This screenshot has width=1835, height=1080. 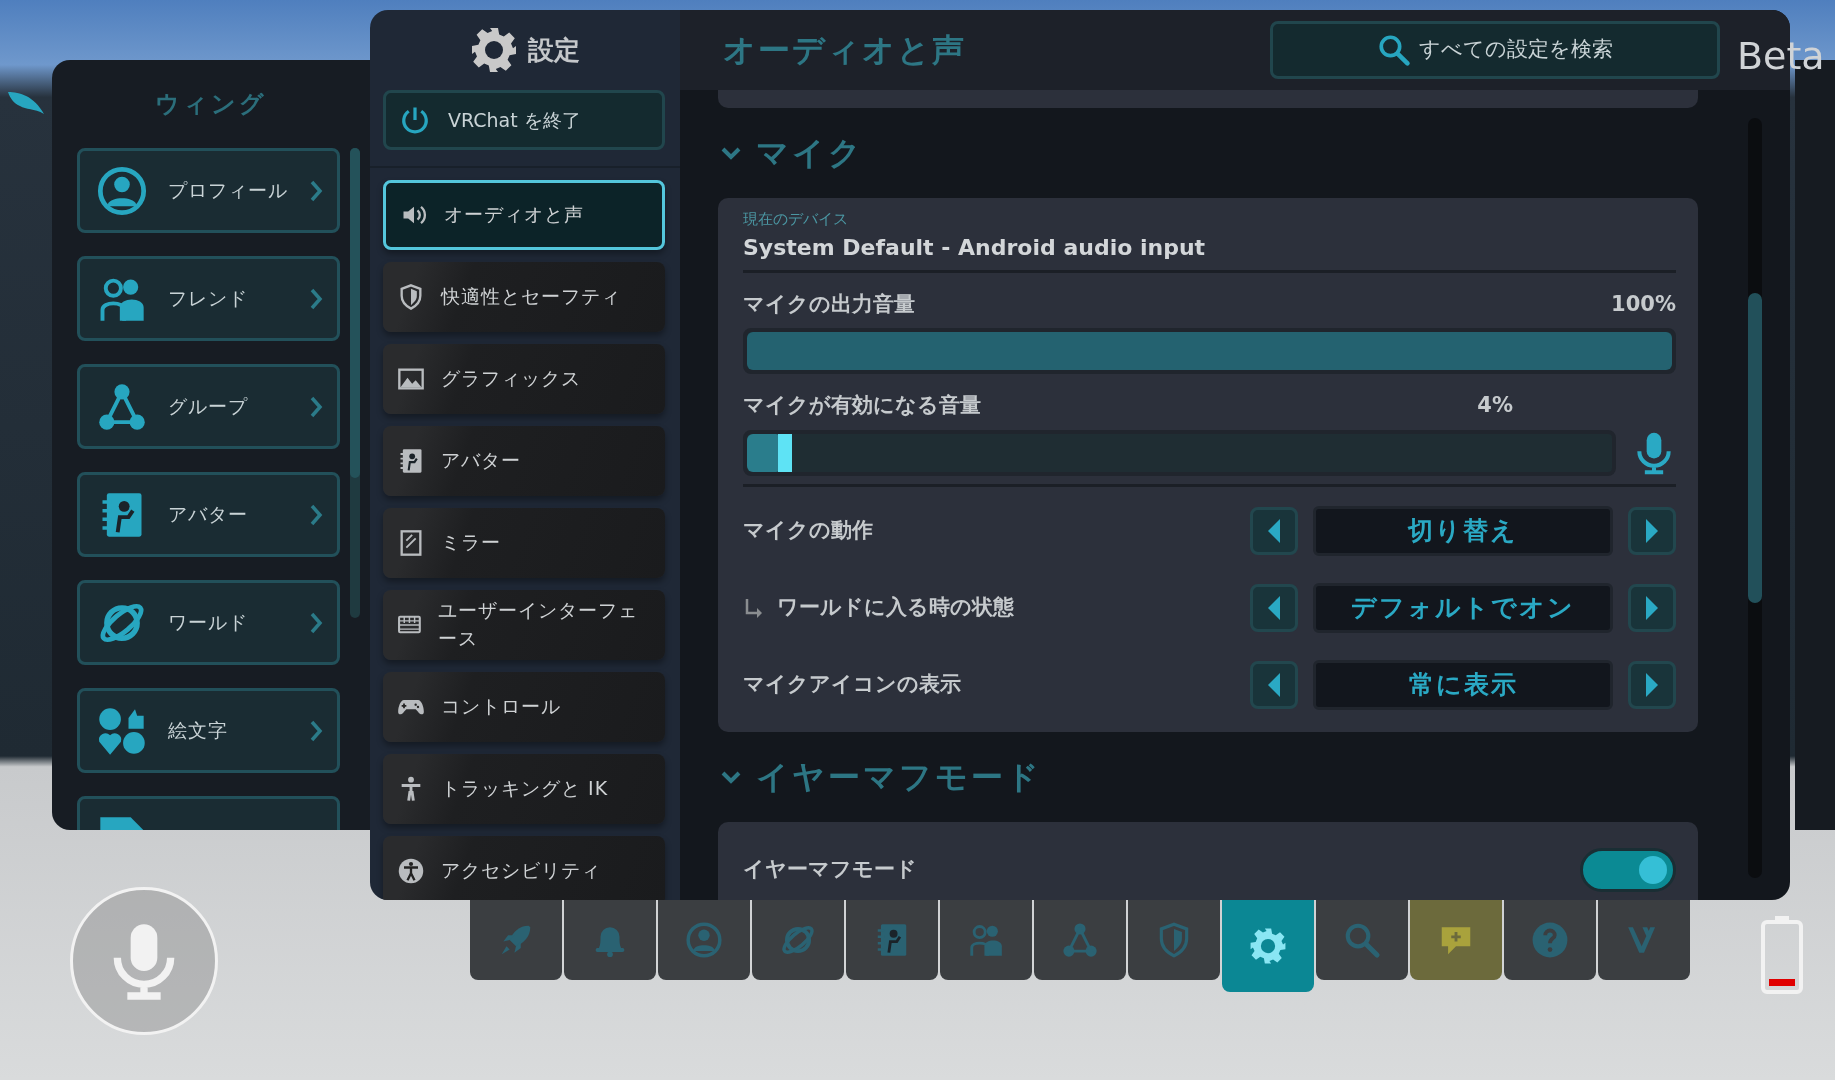 What do you see at coordinates (1179, 452) in the screenshot?
I see `slider-track` at bounding box center [1179, 452].